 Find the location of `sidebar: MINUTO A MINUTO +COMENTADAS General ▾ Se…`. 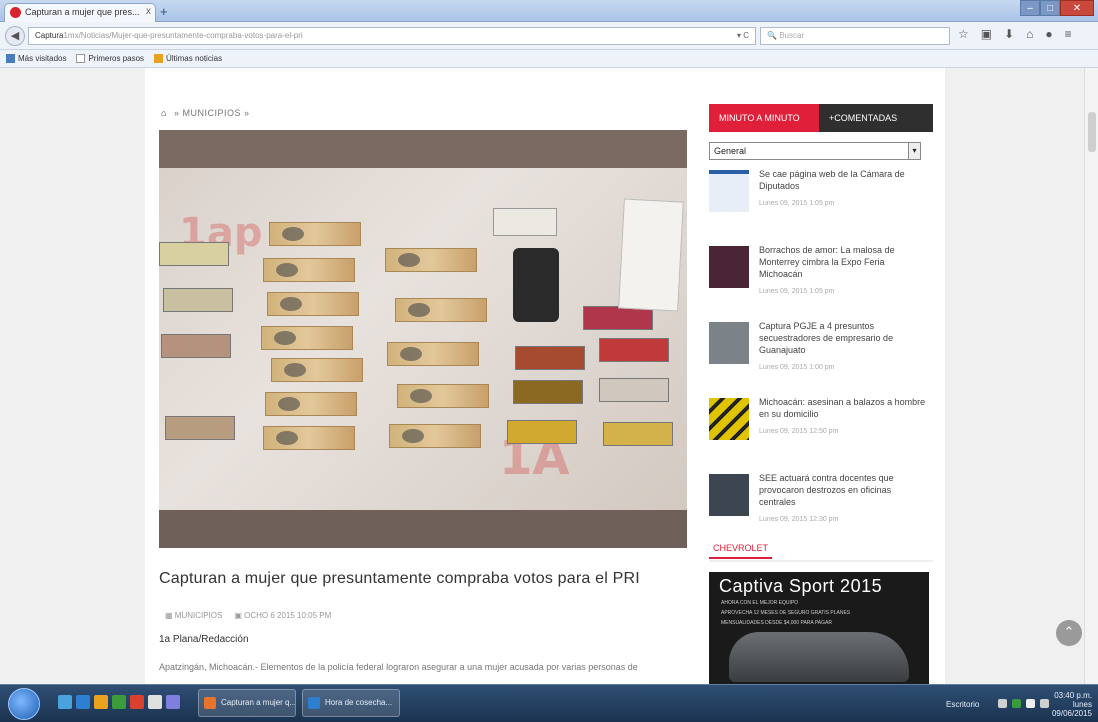

sidebar: MINUTO A MINUTO +COMENTADAS General ▾ Se… is located at coordinates (821, 322).